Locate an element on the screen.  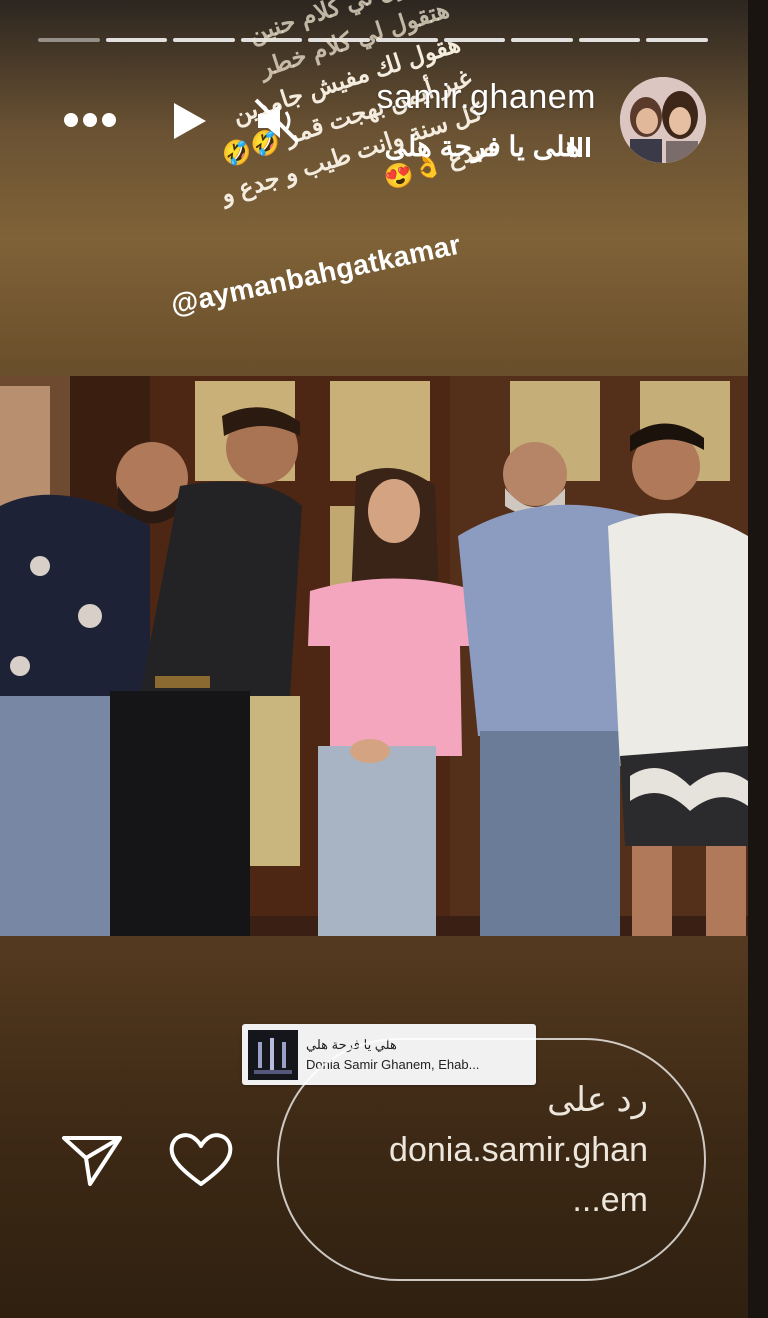
username: samir.ghanem is located at coordinates (486, 97).